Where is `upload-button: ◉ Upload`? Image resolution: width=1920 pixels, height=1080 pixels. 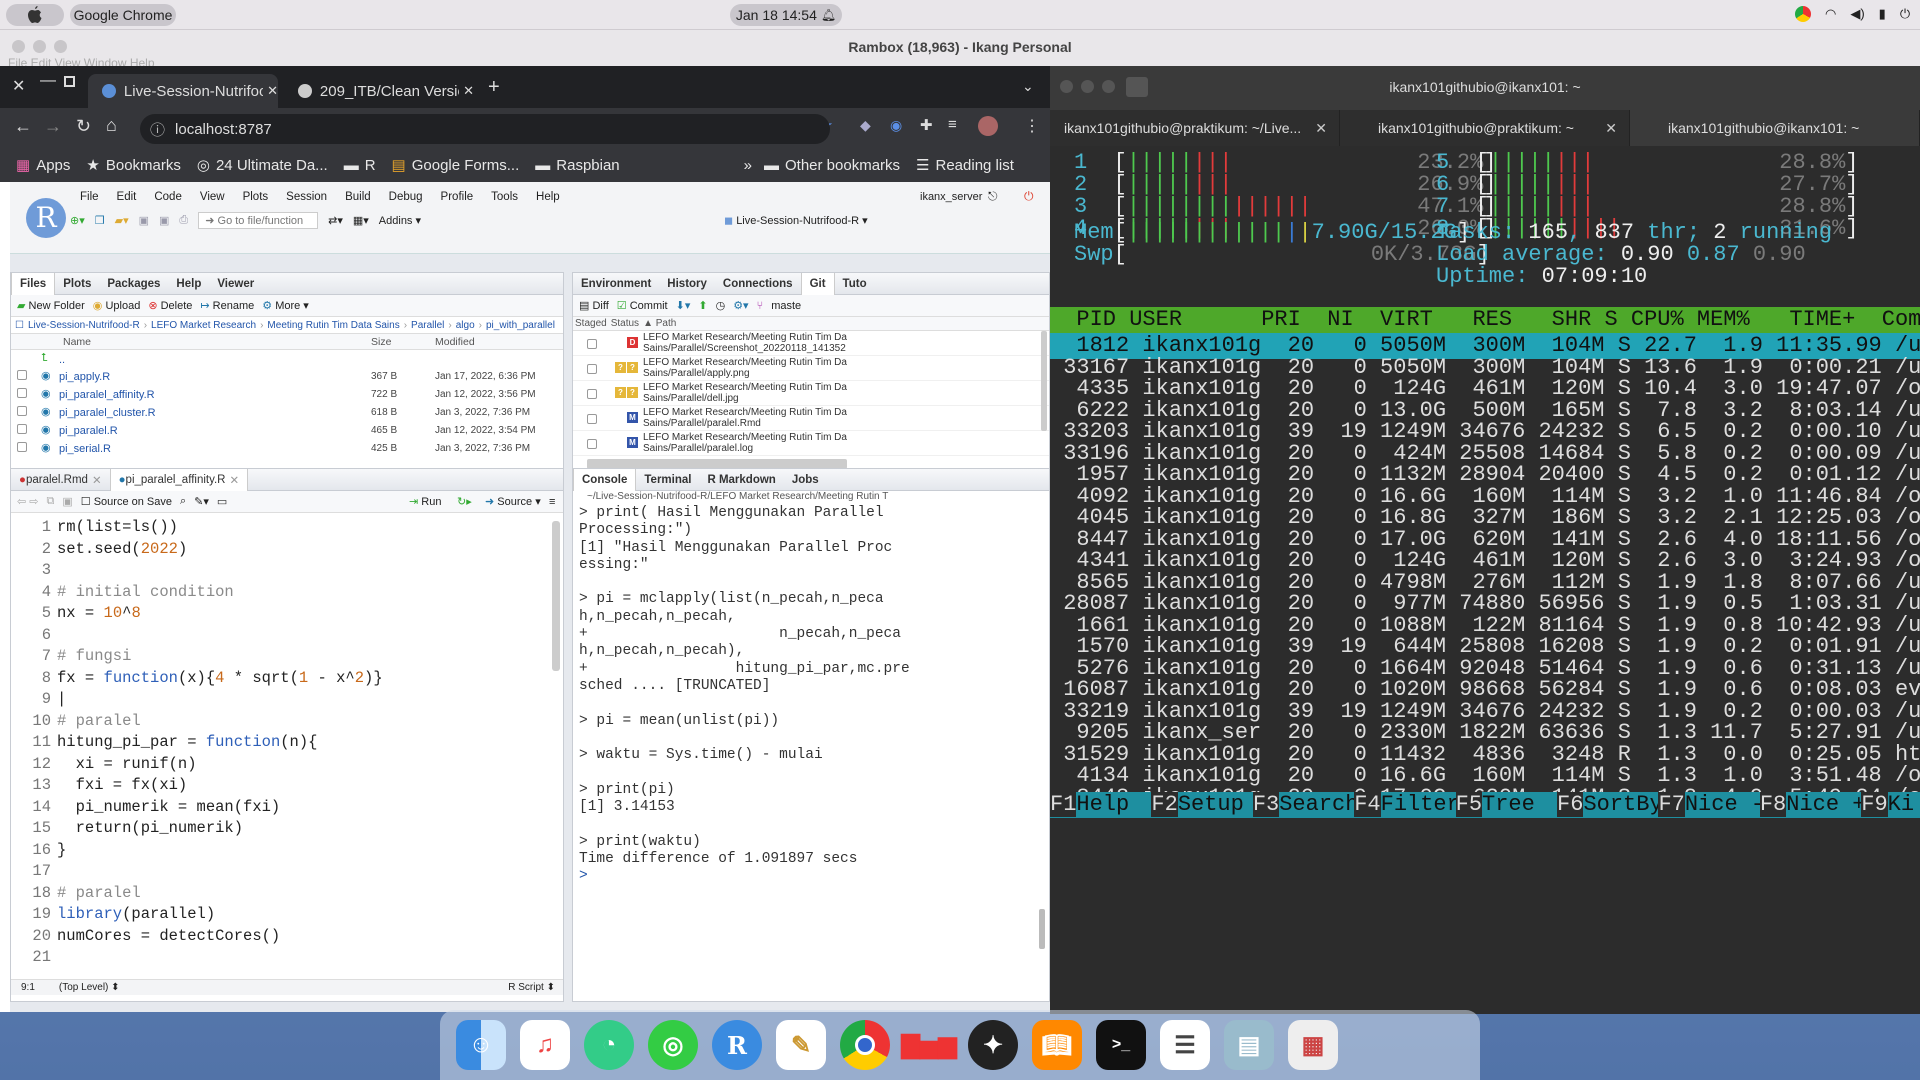
upload-button: ◉ Upload is located at coordinates (117, 305).